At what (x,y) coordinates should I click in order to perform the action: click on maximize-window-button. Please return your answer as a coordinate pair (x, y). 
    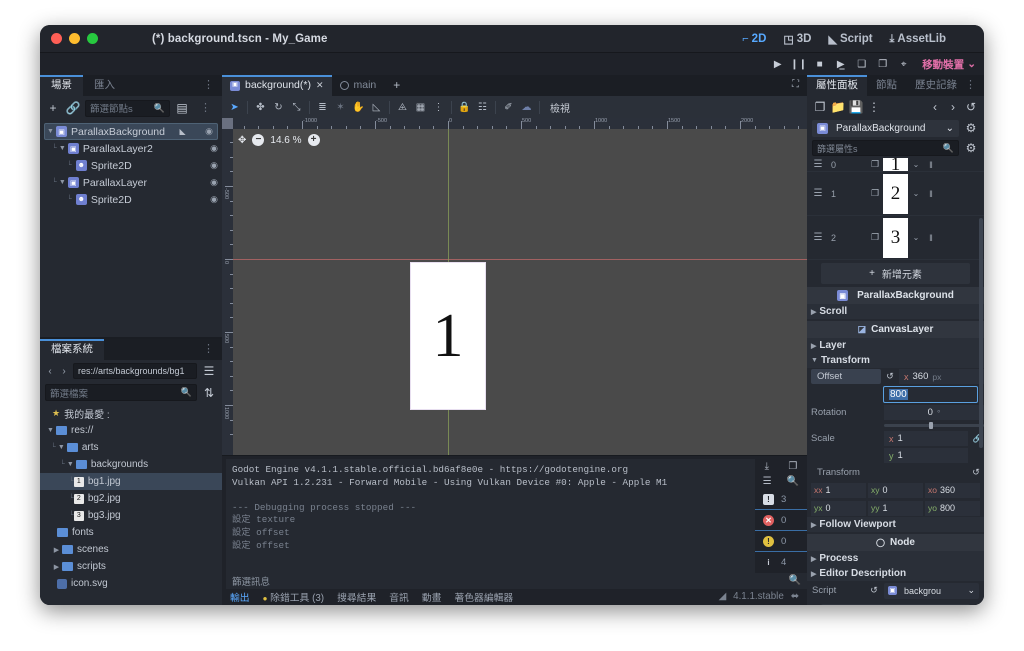
    Looking at the image, I should click on (92, 38).